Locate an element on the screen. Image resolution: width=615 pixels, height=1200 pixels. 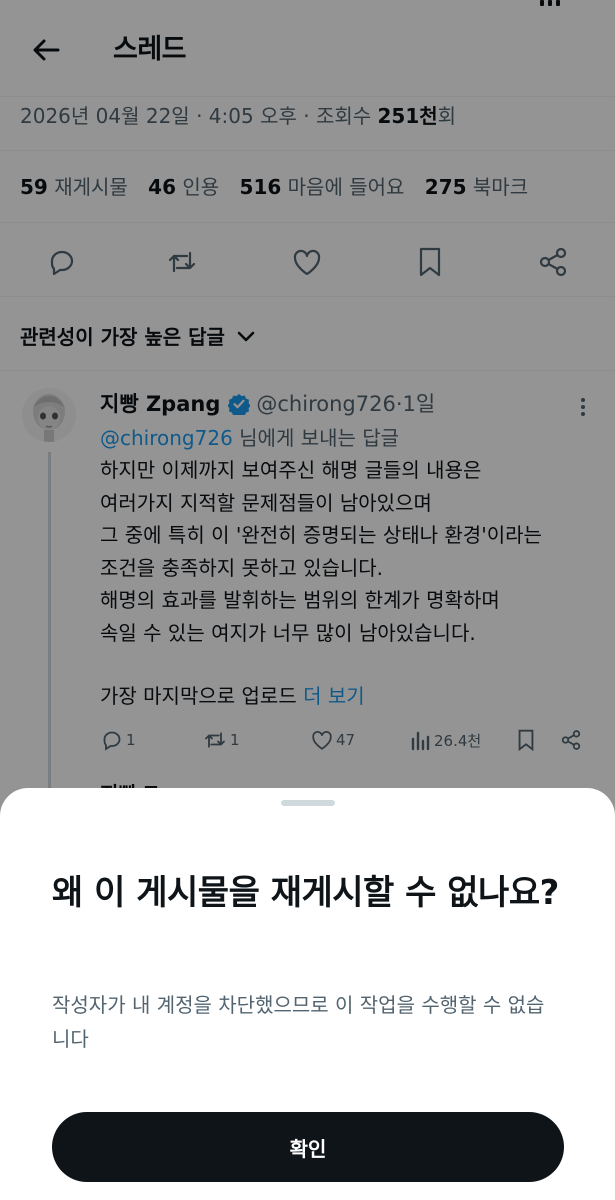
sheet-title: 왜 이 게시물을 재게시할 수 없나요? is located at coordinates (305, 893).